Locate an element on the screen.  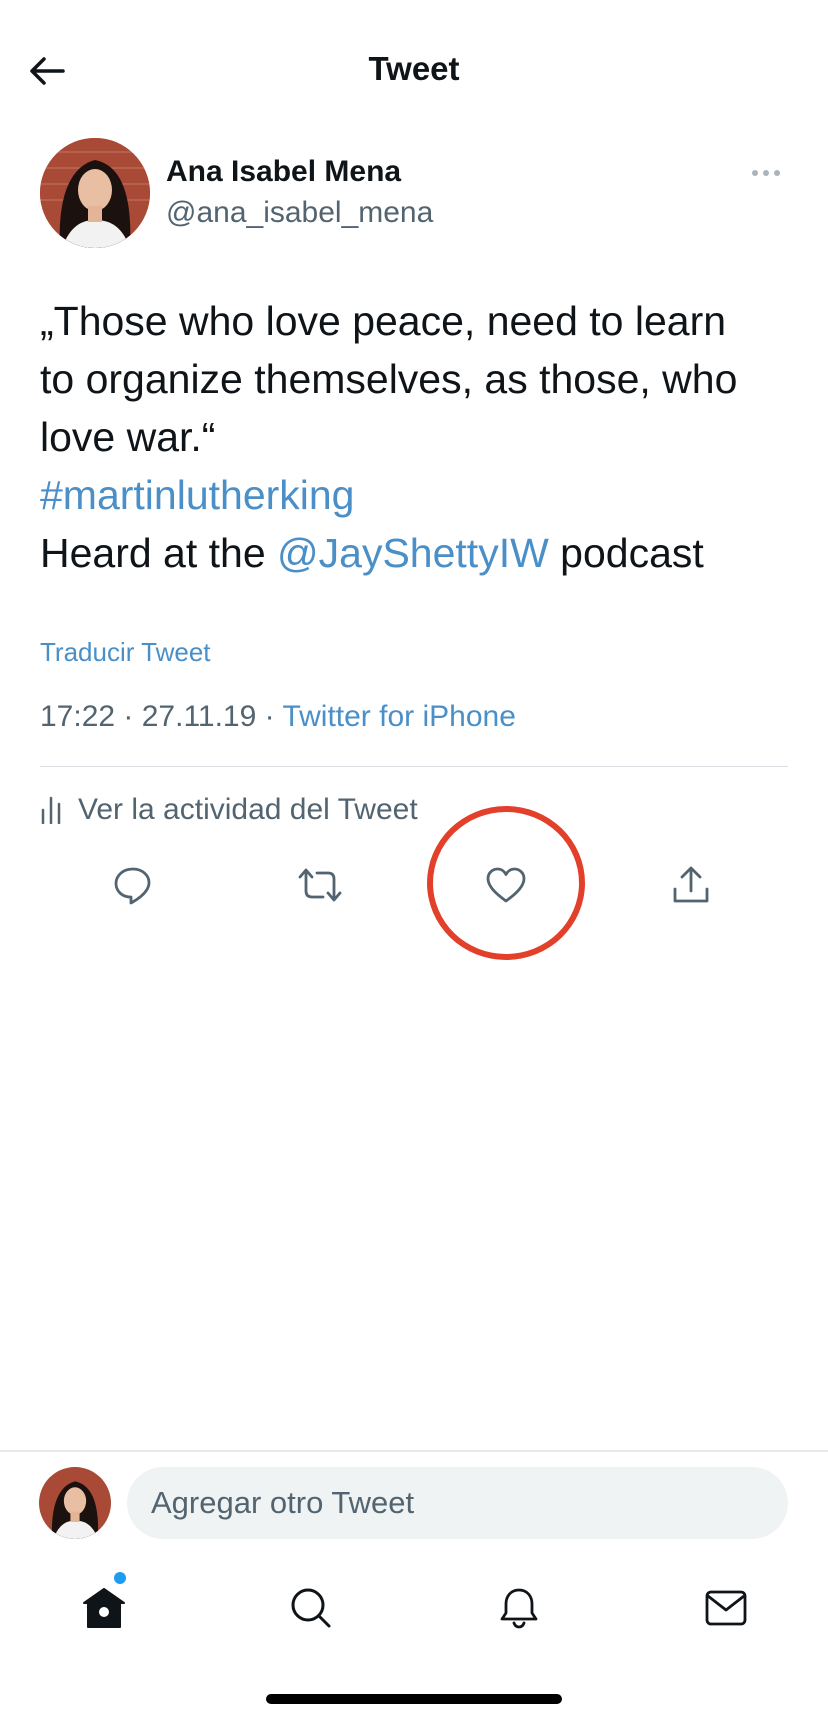
activity-label: Ver la actividad del Tweet is located at coordinates (248, 809).